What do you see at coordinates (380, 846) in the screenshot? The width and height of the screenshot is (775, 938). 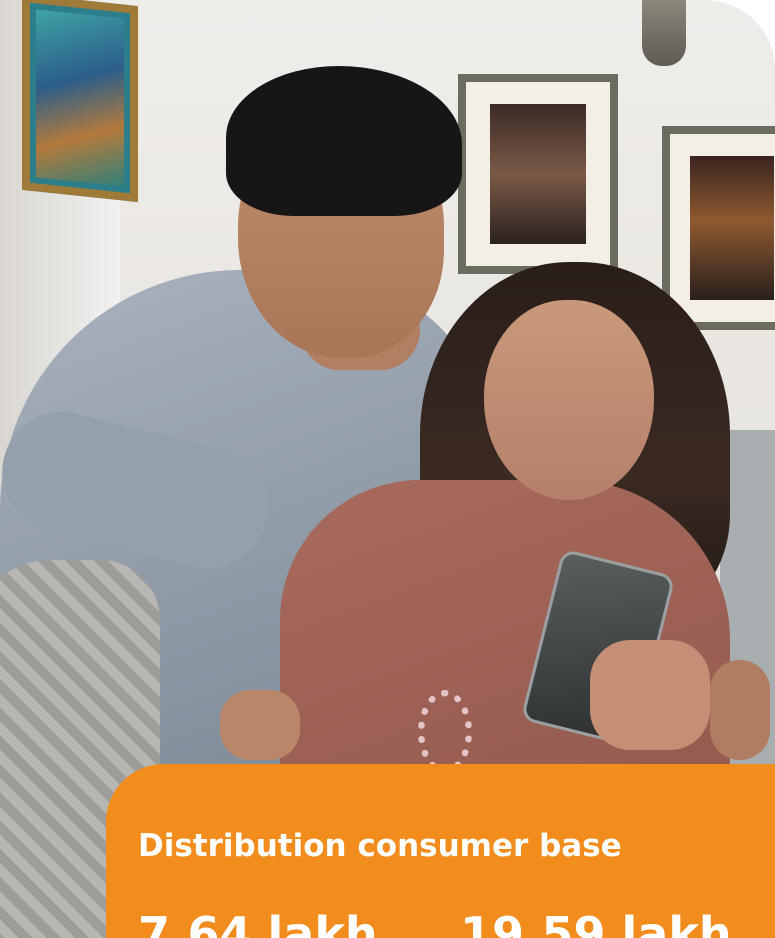 I see `card-title: Distribution consumer base` at bounding box center [380, 846].